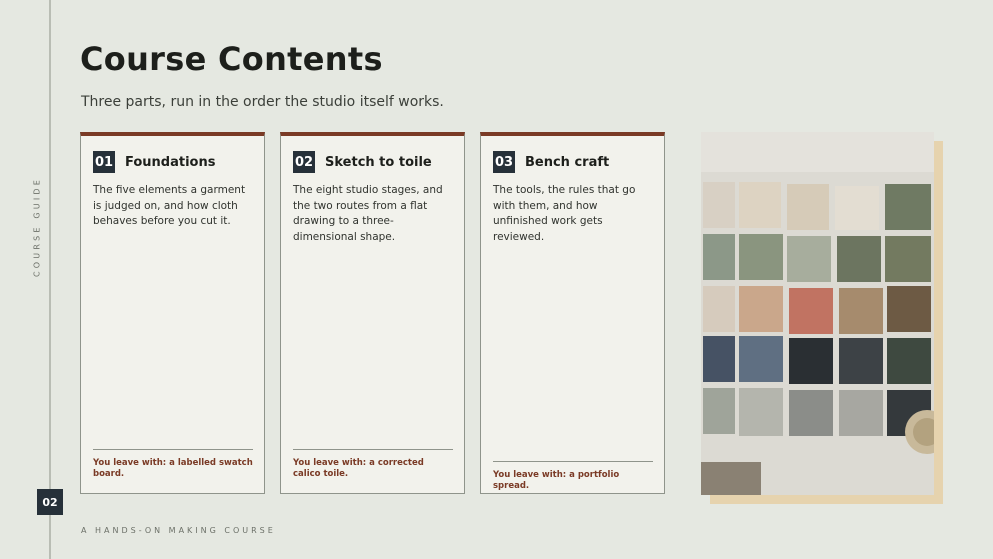 This screenshot has width=993, height=559. Describe the element at coordinates (170, 162) in the screenshot. I see `card-title: Foundations` at that location.